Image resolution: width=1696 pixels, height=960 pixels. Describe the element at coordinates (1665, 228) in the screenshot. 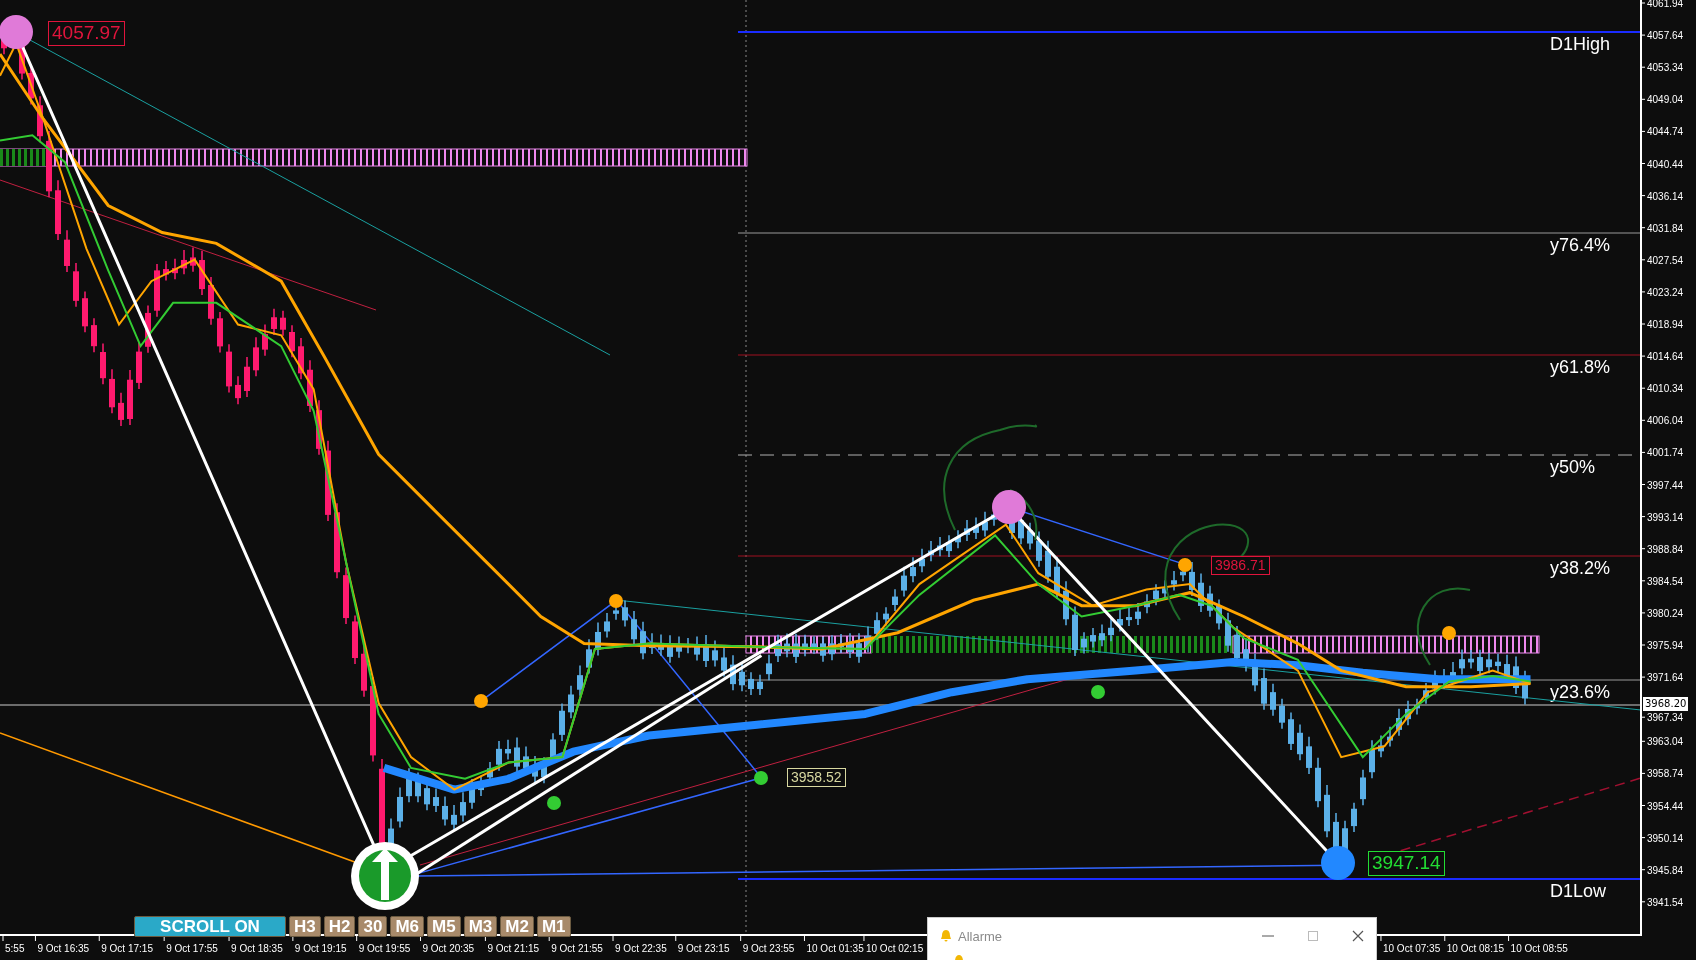

I see `price-tick-label: 4031.84` at that location.